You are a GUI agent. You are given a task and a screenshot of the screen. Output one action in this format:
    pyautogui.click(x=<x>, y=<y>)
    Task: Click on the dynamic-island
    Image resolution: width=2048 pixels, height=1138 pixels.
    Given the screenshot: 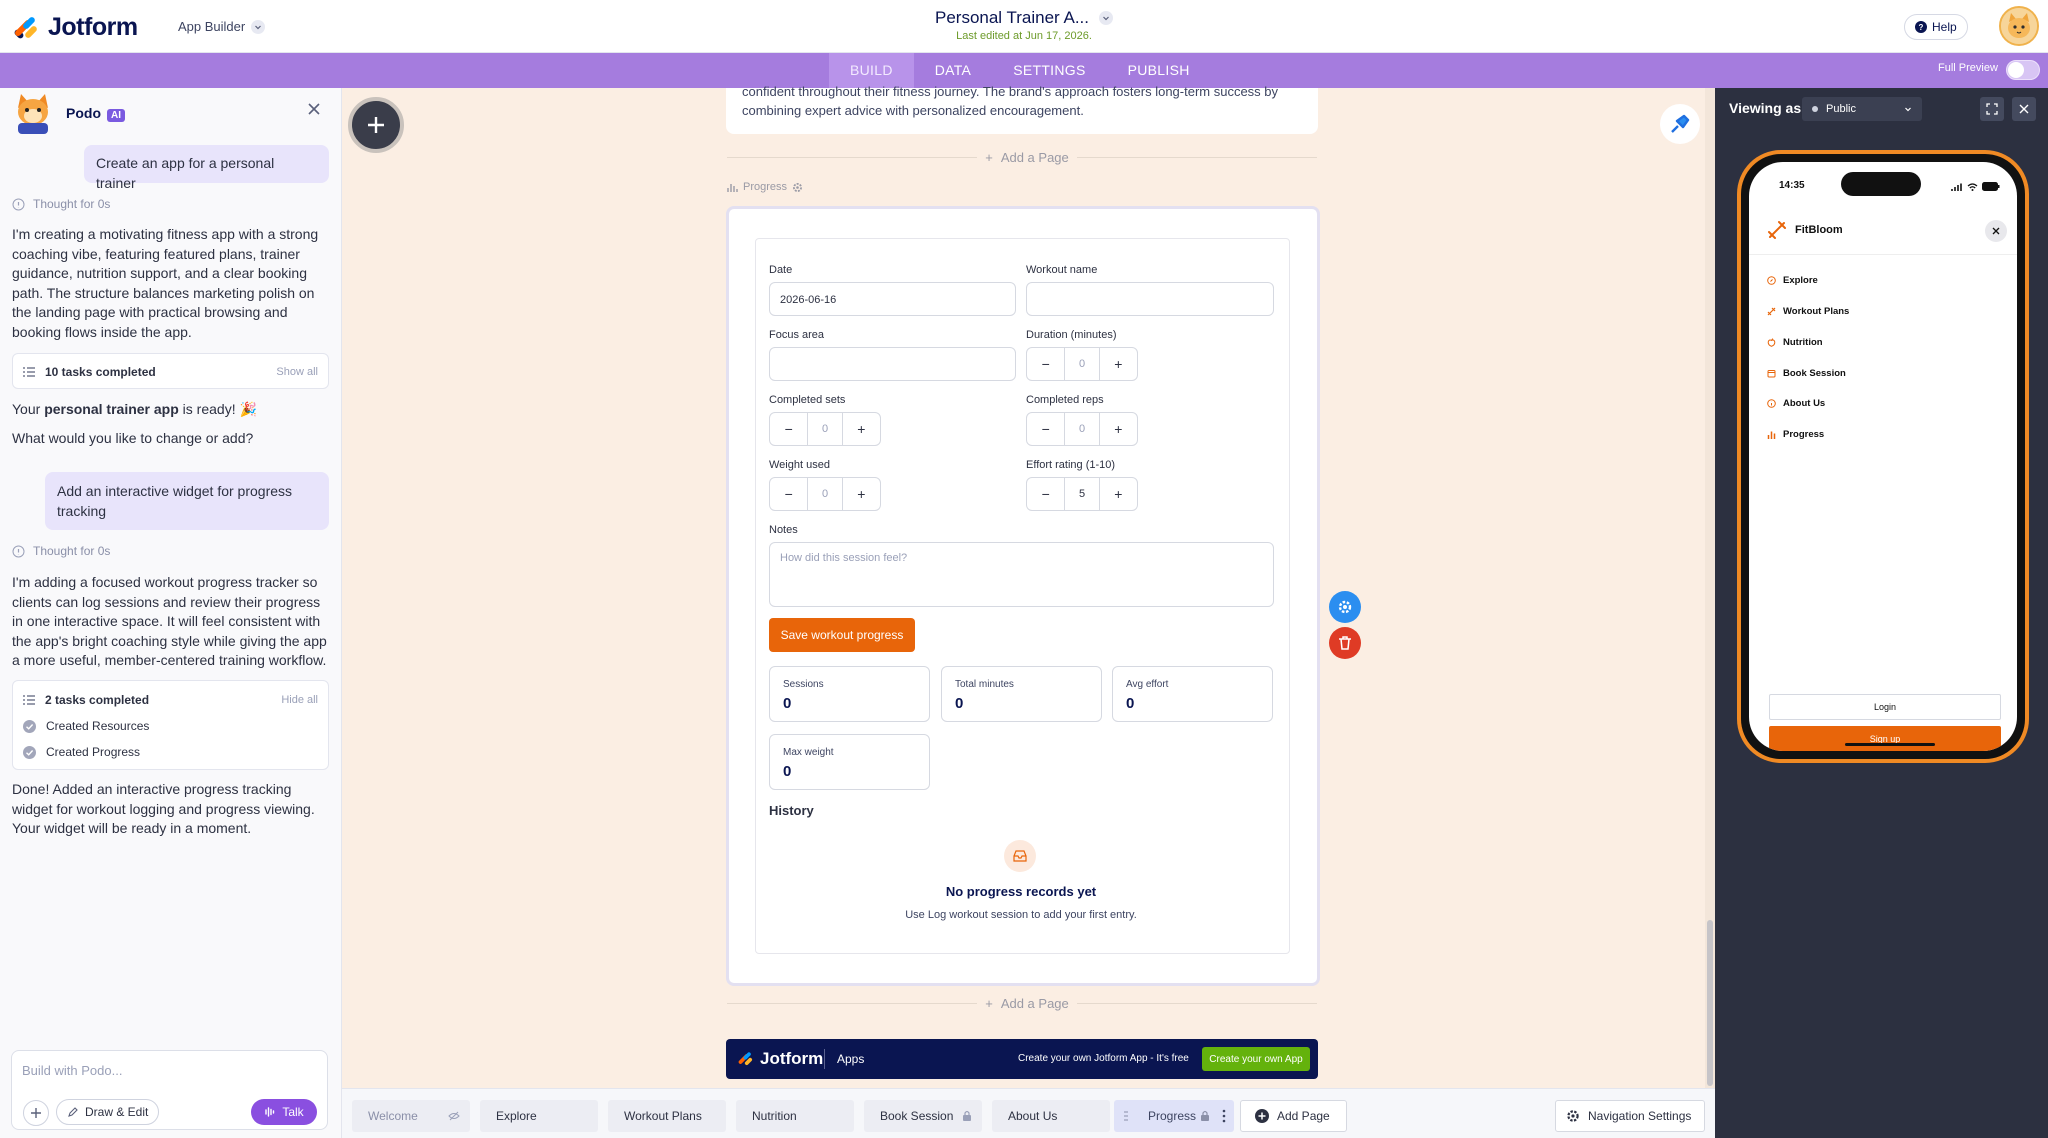 What is the action you would take?
    pyautogui.click(x=1881, y=184)
    